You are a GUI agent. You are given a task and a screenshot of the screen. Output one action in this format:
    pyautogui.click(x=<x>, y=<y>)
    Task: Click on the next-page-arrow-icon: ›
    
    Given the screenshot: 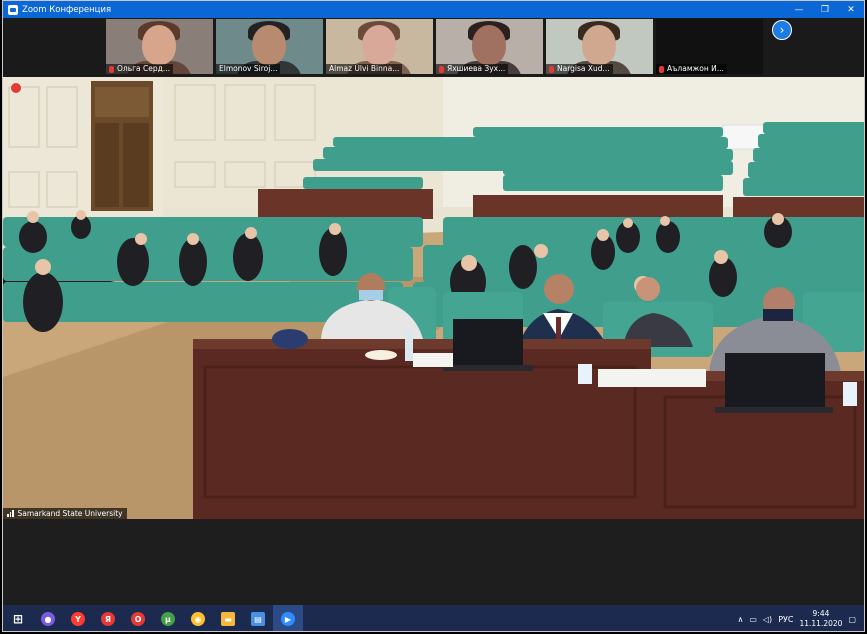 What is the action you would take?
    pyautogui.click(x=782, y=30)
    